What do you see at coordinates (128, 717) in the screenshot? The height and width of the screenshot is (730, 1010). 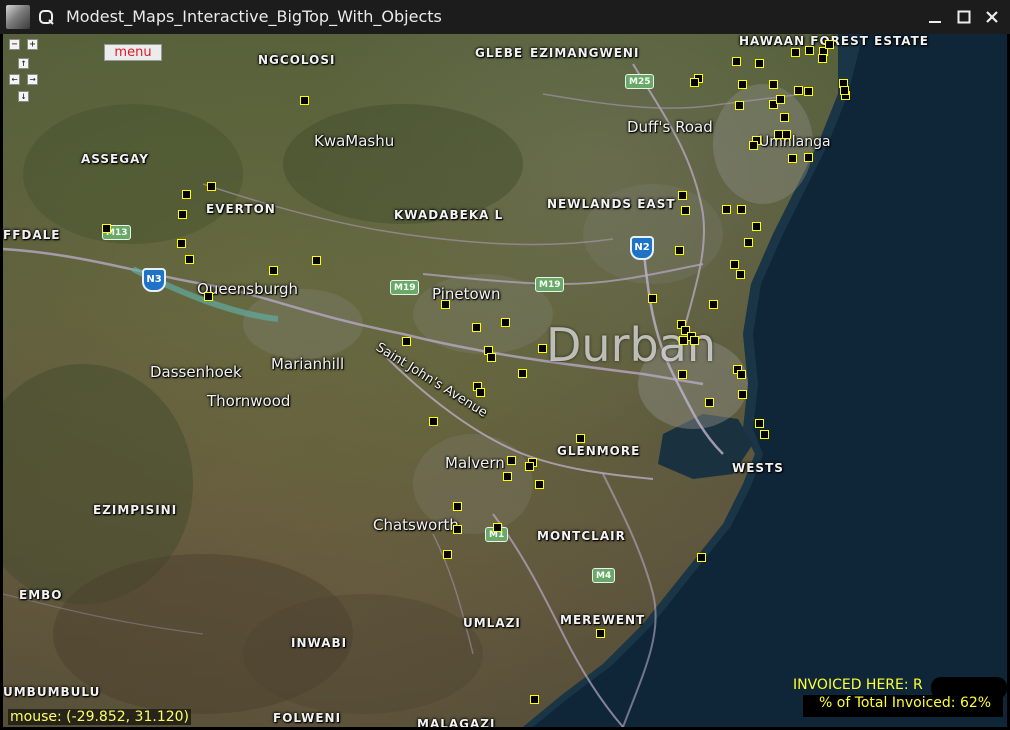 I see `mouse-coords: (-29.852, 31.120)` at bounding box center [128, 717].